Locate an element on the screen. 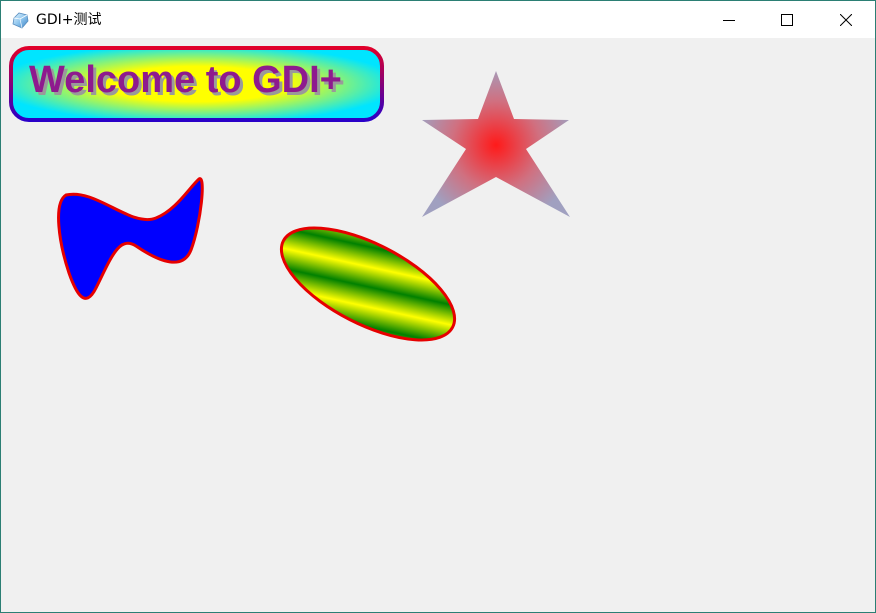 Image resolution: width=876 pixels, height=613 pixels. blue-curve-shape is located at coordinates (130, 238).